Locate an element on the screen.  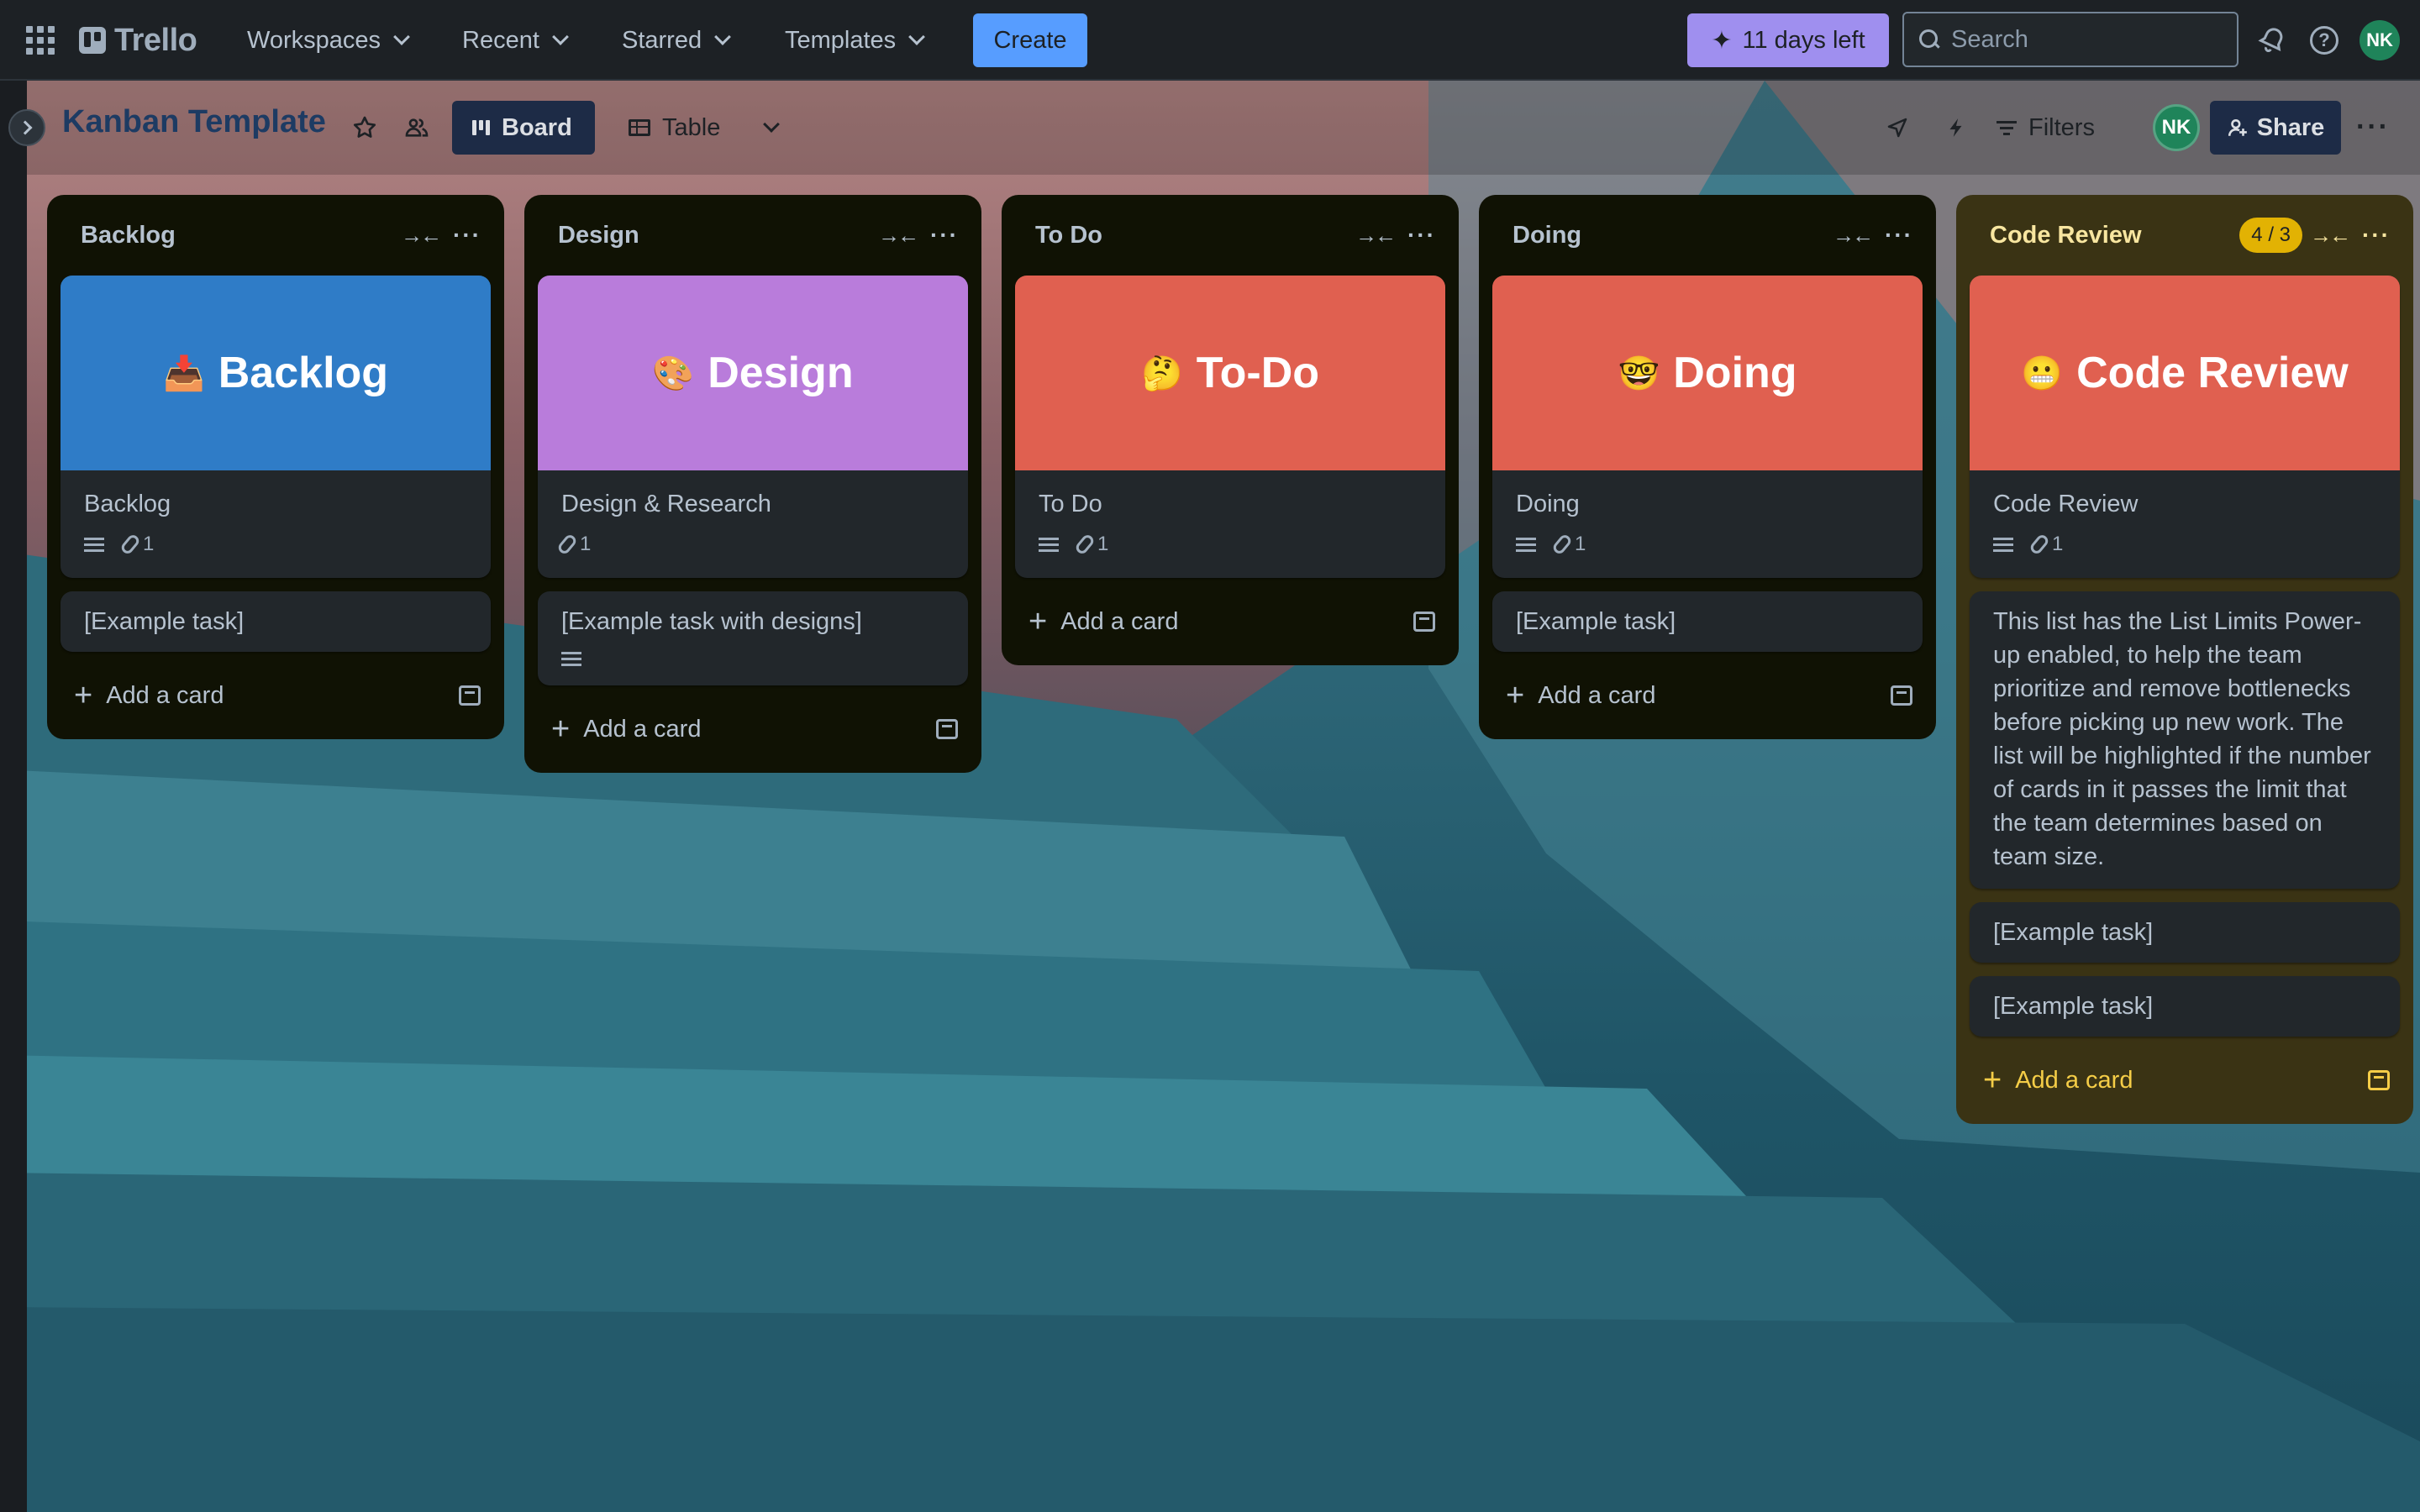
workspace-visibility-icon is located at coordinates (417, 127).